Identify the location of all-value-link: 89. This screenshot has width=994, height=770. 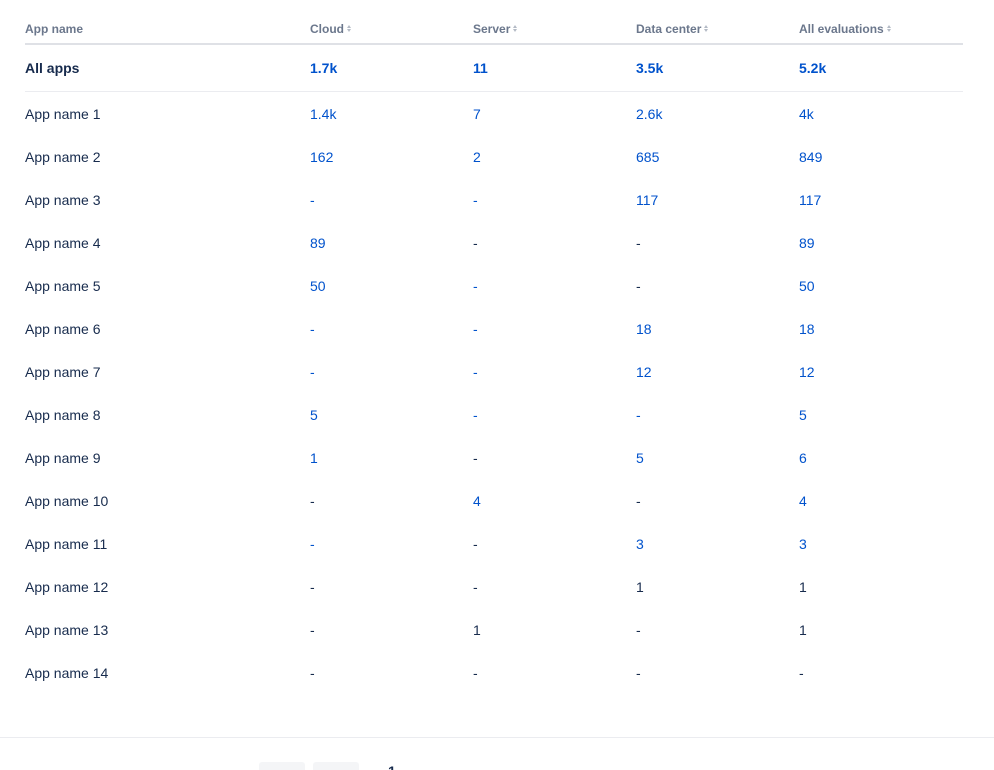
(807, 243).